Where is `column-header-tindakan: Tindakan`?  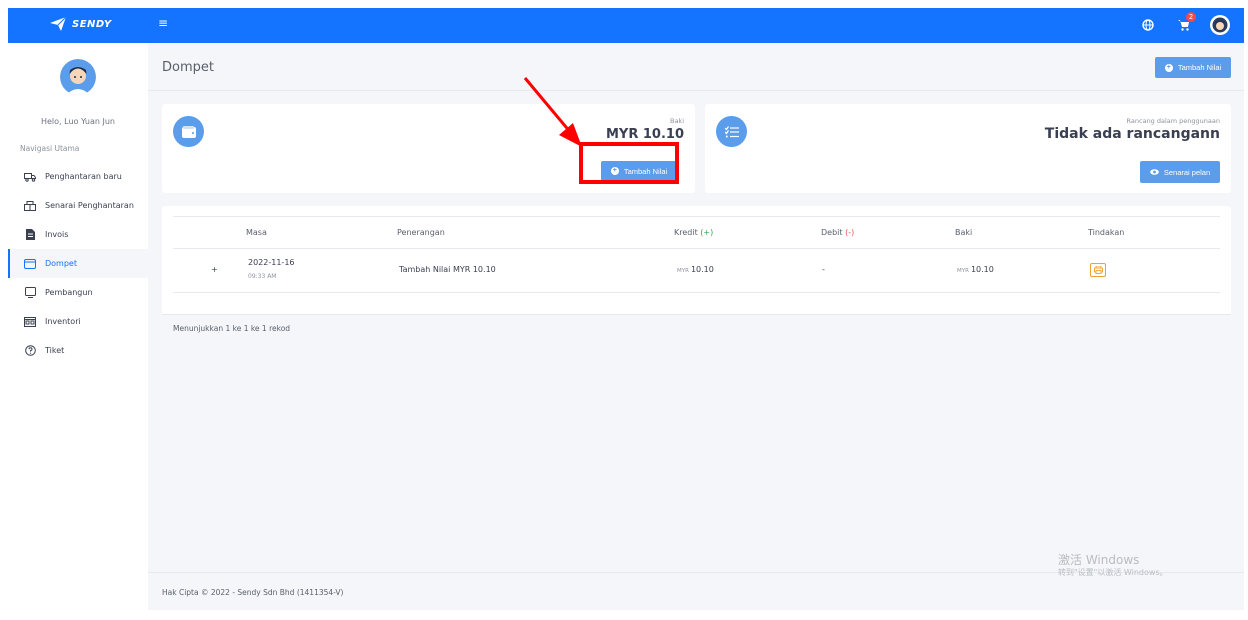
column-header-tindakan: Tindakan is located at coordinates (1106, 232).